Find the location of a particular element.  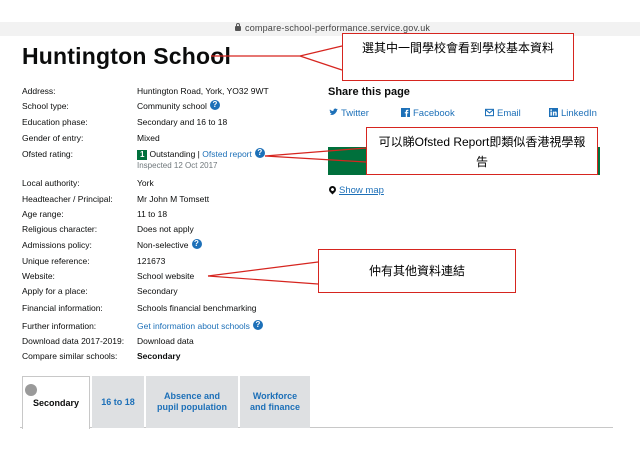

callout-ofsted: 可以睇Ofsted Report即類似香港視學報告 is located at coordinates (482, 151).